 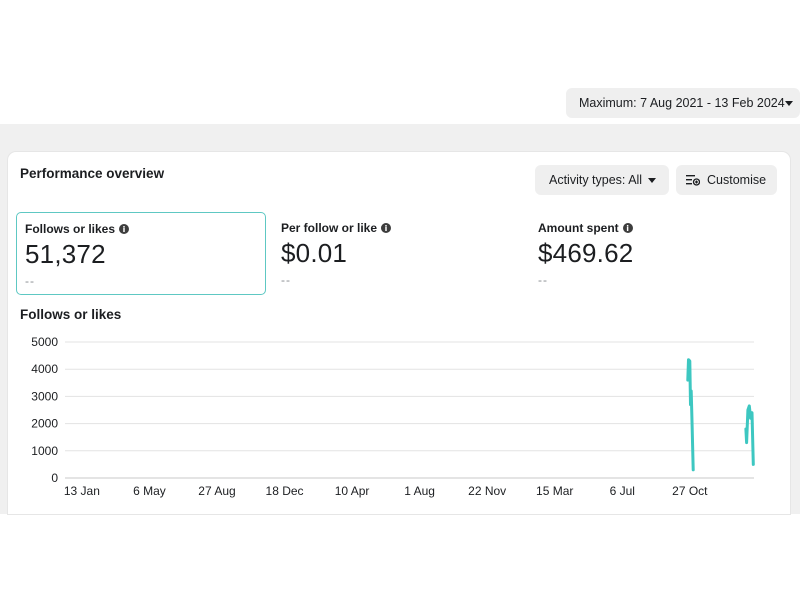 I want to click on activity-types-dropdown: Activity types: All, so click(x=602, y=180).